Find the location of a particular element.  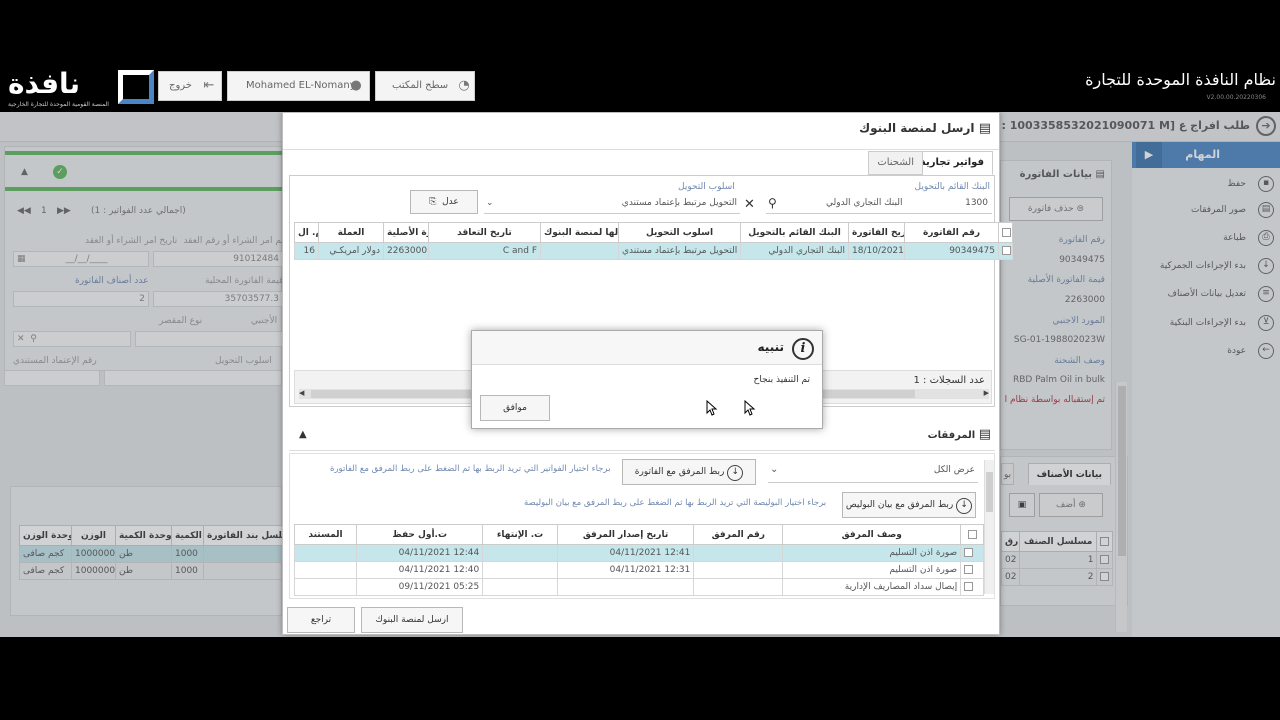

document-icon: ▤ is located at coordinates (984, 128).